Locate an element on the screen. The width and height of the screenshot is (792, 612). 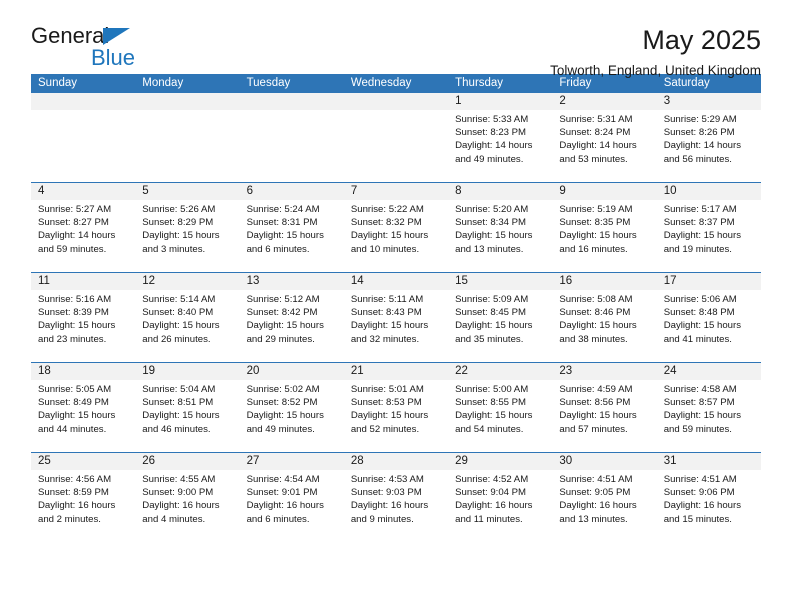
sunrise-text: Sunrise: 5:26 AM is located at coordinates (179, 209).